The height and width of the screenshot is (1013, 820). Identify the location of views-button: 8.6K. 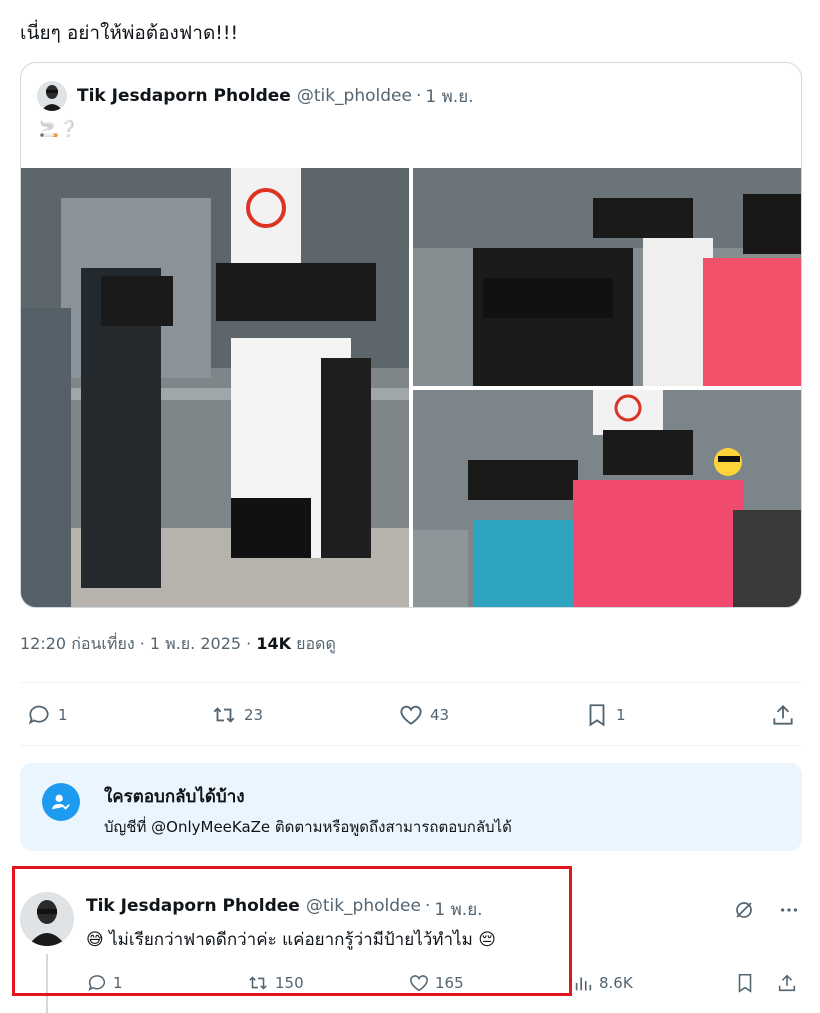
(602, 983).